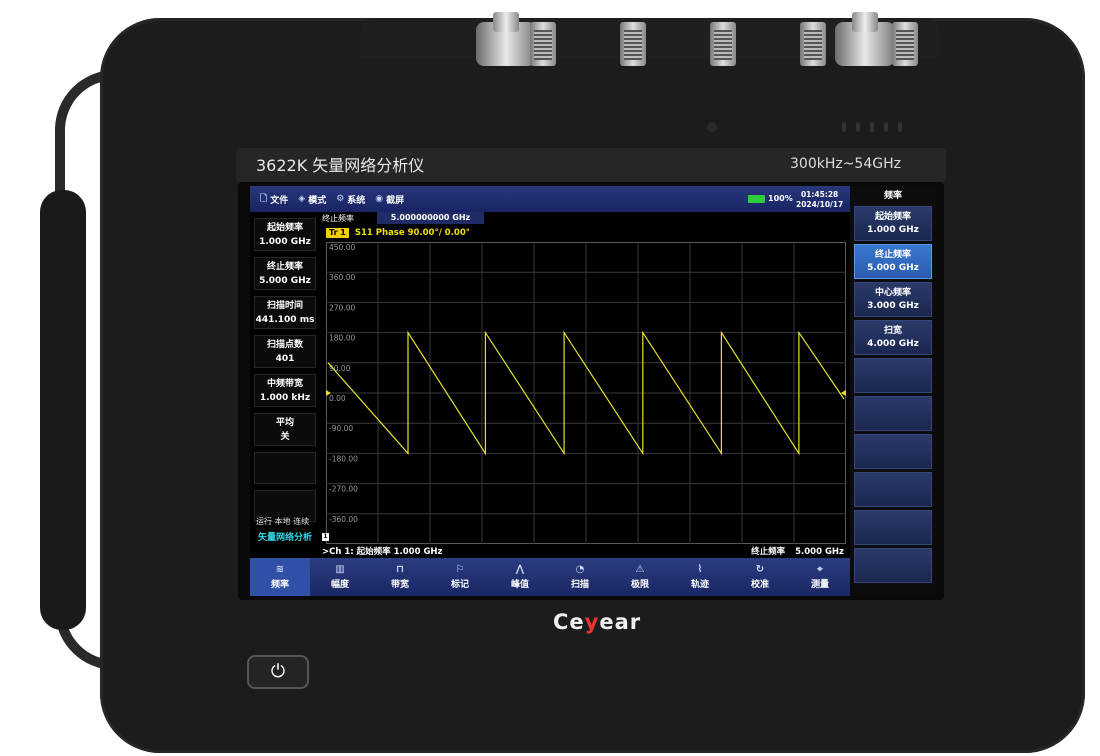  Describe the element at coordinates (580, 577) in the screenshot. I see `menu-sweep: ◔ 扫描` at that location.